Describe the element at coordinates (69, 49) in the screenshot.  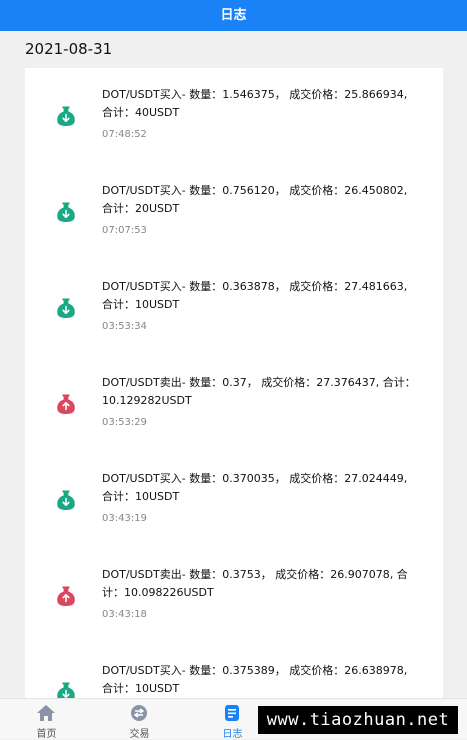
I see `date-heading: 2021-08-31` at that location.